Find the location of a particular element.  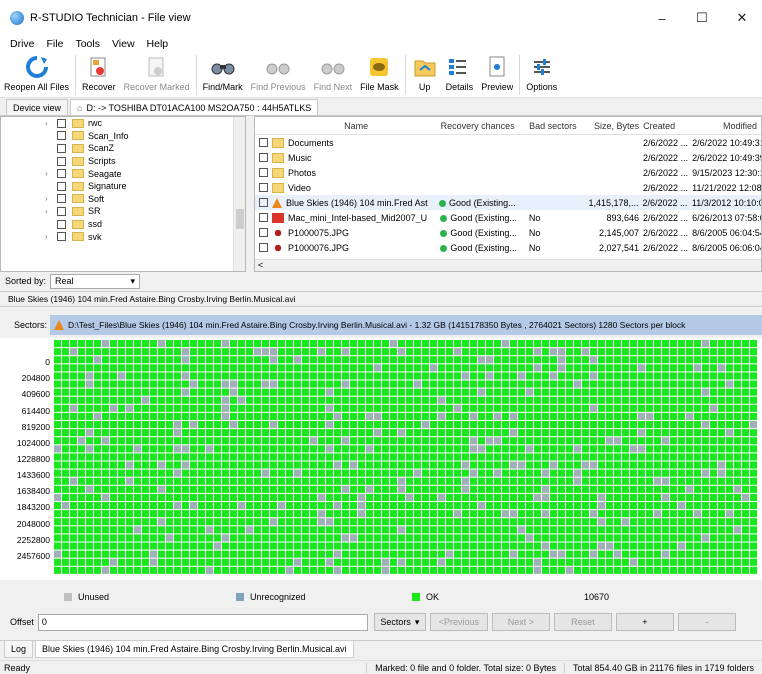

tab-log: Log is located at coordinates (19, 649).